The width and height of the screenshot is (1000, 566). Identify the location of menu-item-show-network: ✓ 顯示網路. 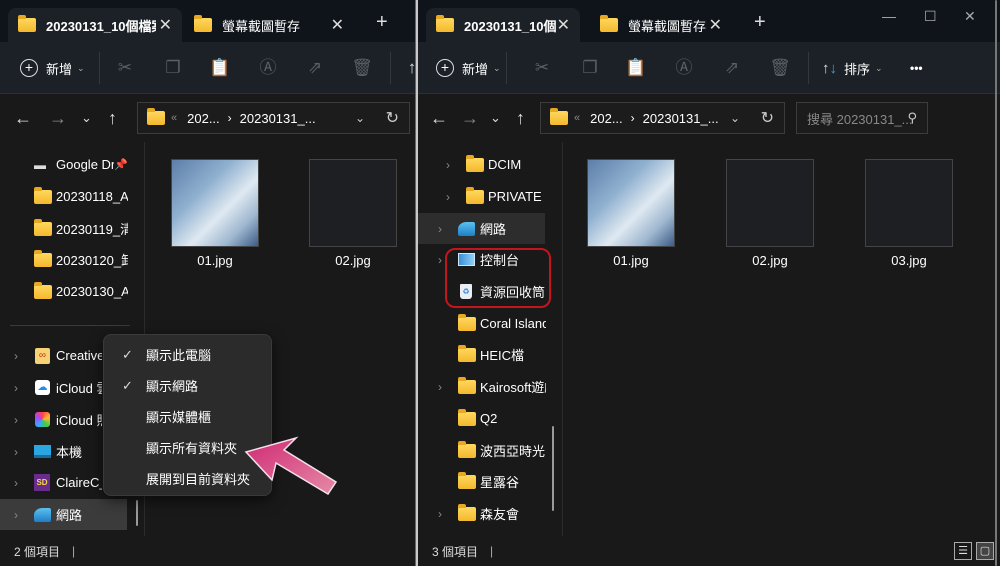
(187, 385).